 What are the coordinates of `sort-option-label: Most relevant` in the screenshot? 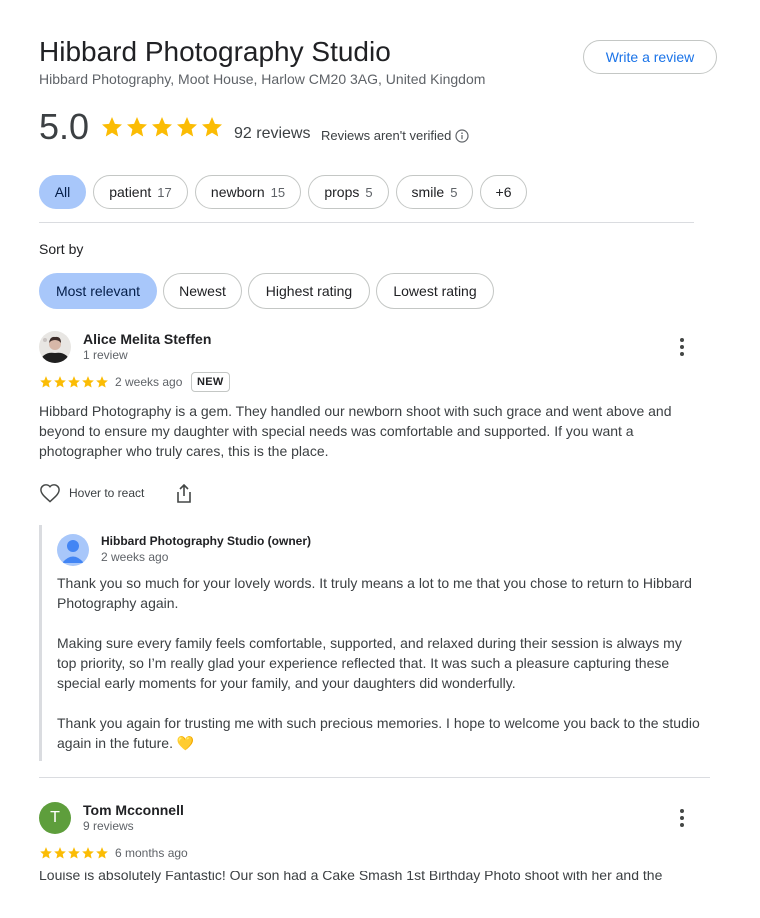 It's located at (98, 291).